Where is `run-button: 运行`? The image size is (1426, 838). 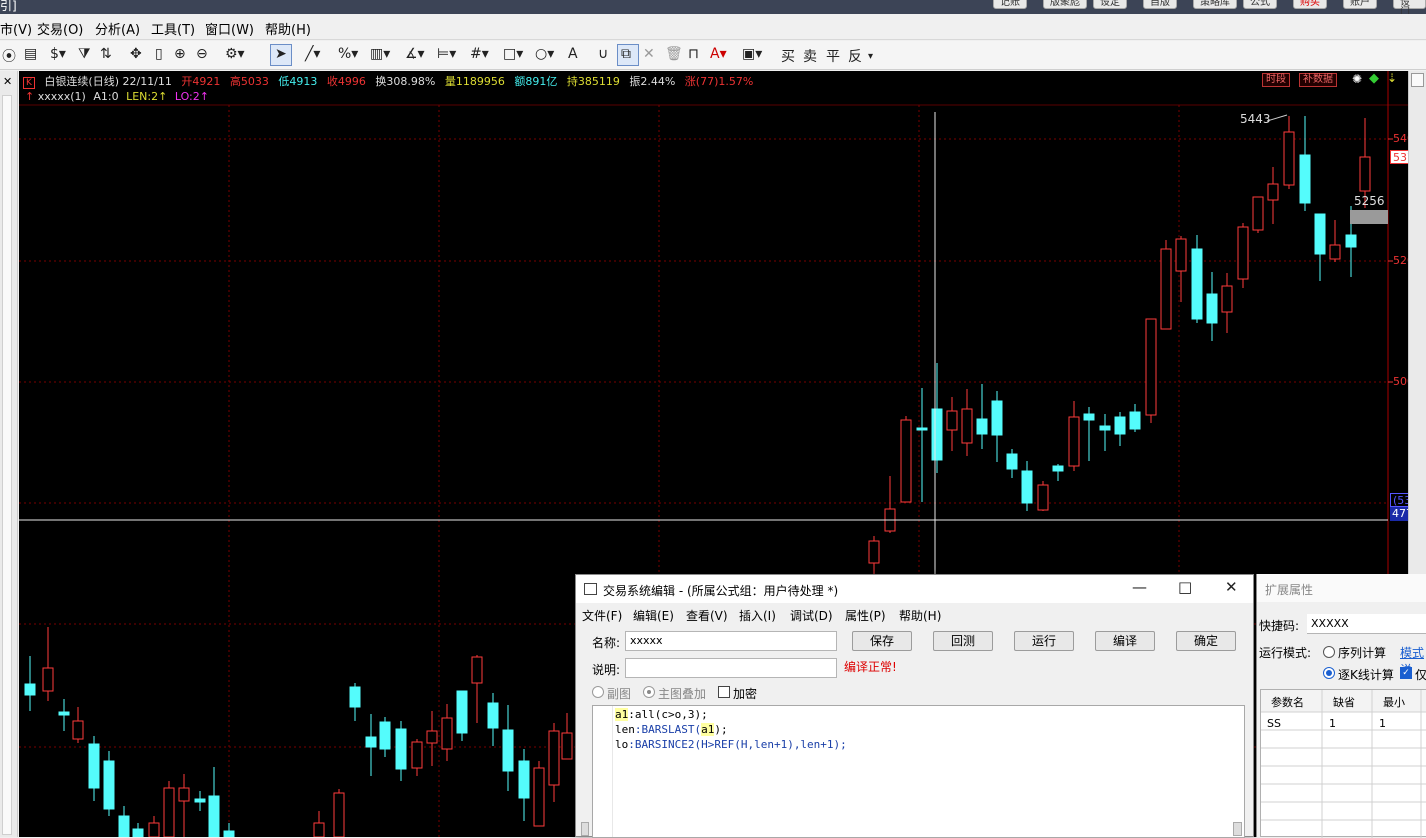
run-button: 运行 is located at coordinates (1044, 641).